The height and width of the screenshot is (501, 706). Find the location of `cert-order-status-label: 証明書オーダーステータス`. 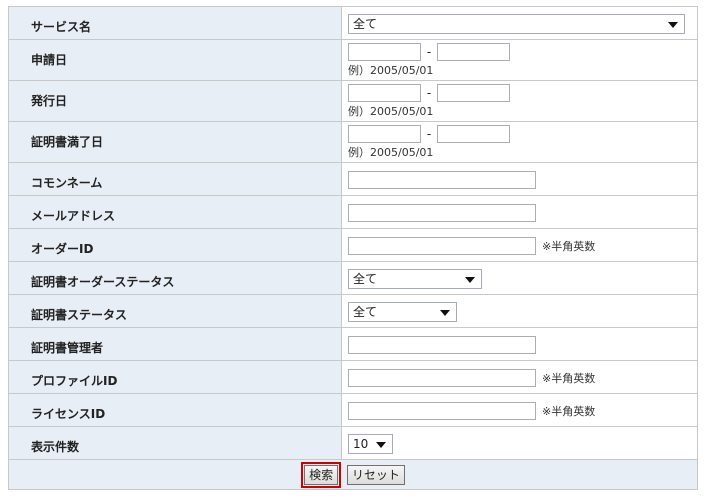

cert-order-status-label: 証明書オーダーステータス is located at coordinates (175, 278).